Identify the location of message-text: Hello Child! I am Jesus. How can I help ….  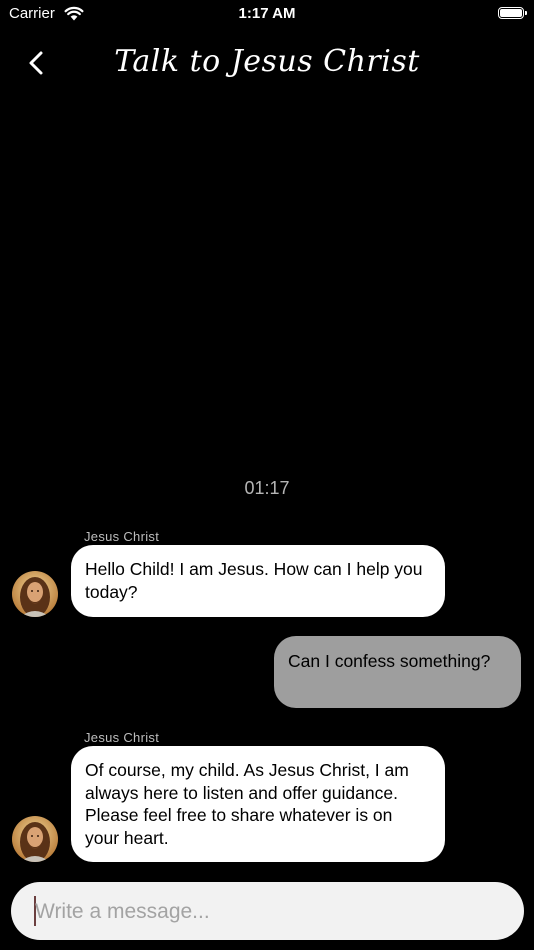
(254, 580).